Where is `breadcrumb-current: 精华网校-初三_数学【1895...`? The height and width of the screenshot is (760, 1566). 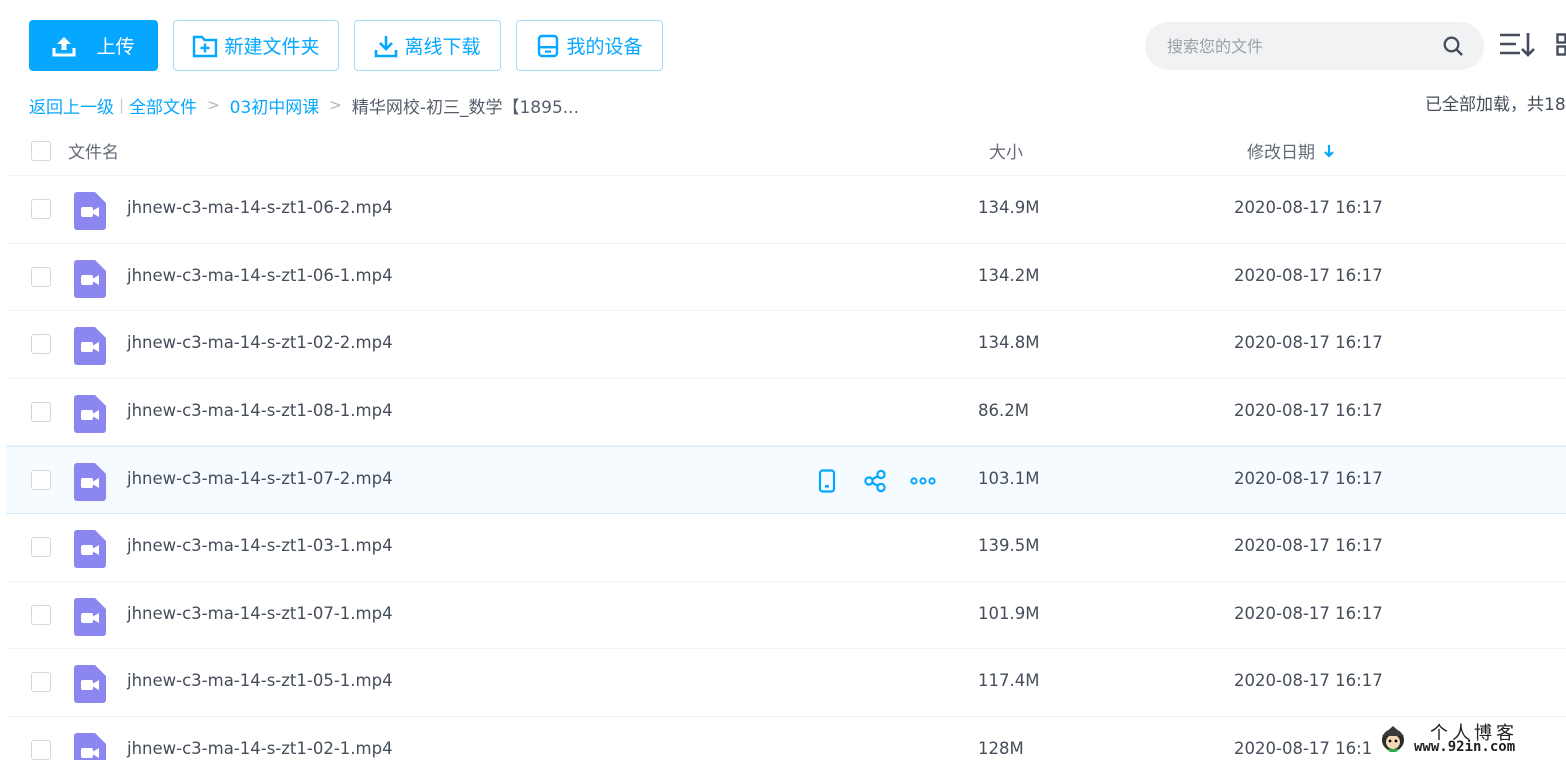
breadcrumb-current: 精华网校-初三_数学【1895... is located at coordinates (465, 107).